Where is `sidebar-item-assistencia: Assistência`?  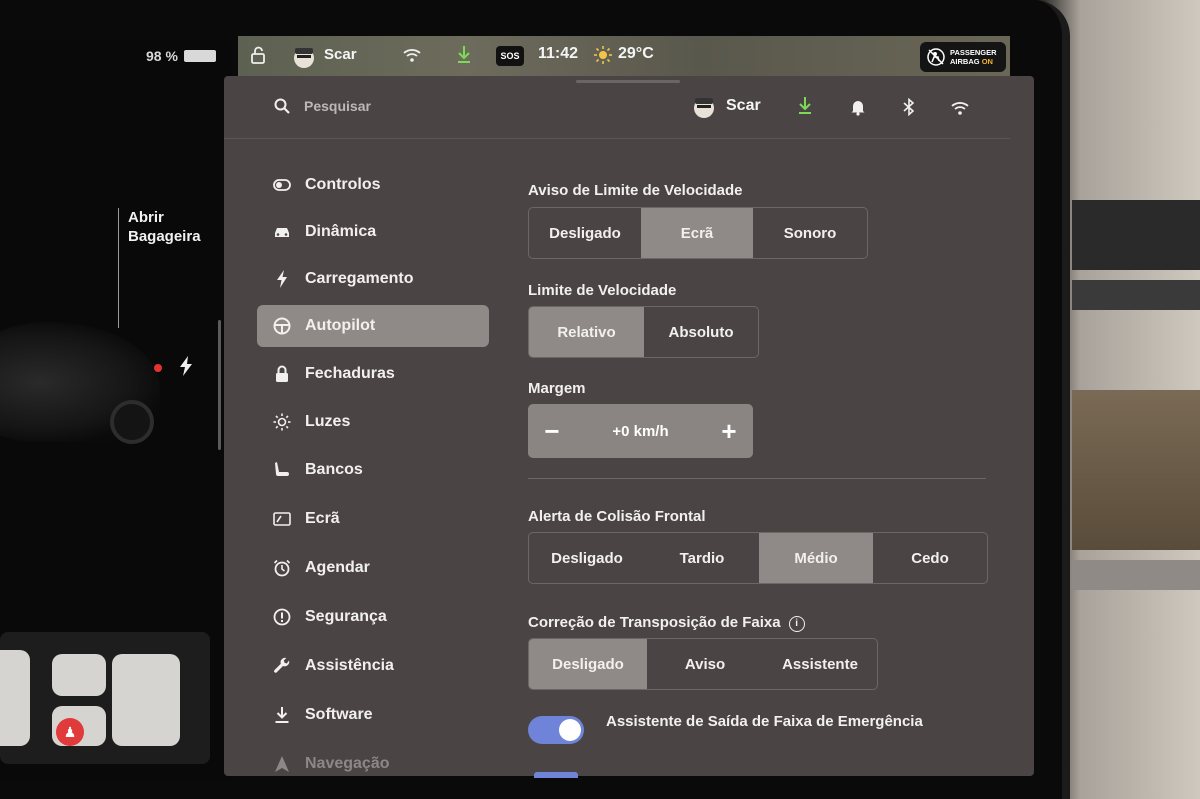
sidebar-item-assistencia: Assistência is located at coordinates (373, 666).